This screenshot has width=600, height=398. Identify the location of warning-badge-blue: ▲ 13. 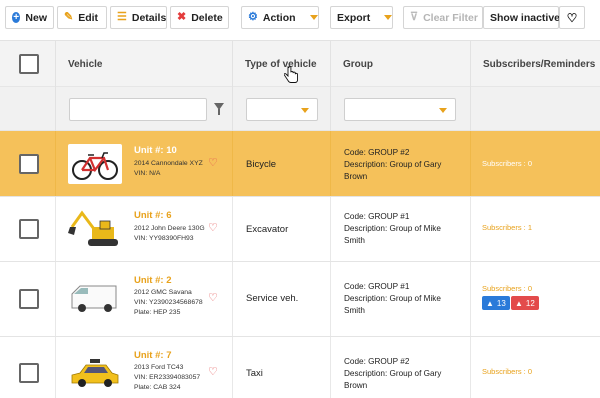
(496, 303).